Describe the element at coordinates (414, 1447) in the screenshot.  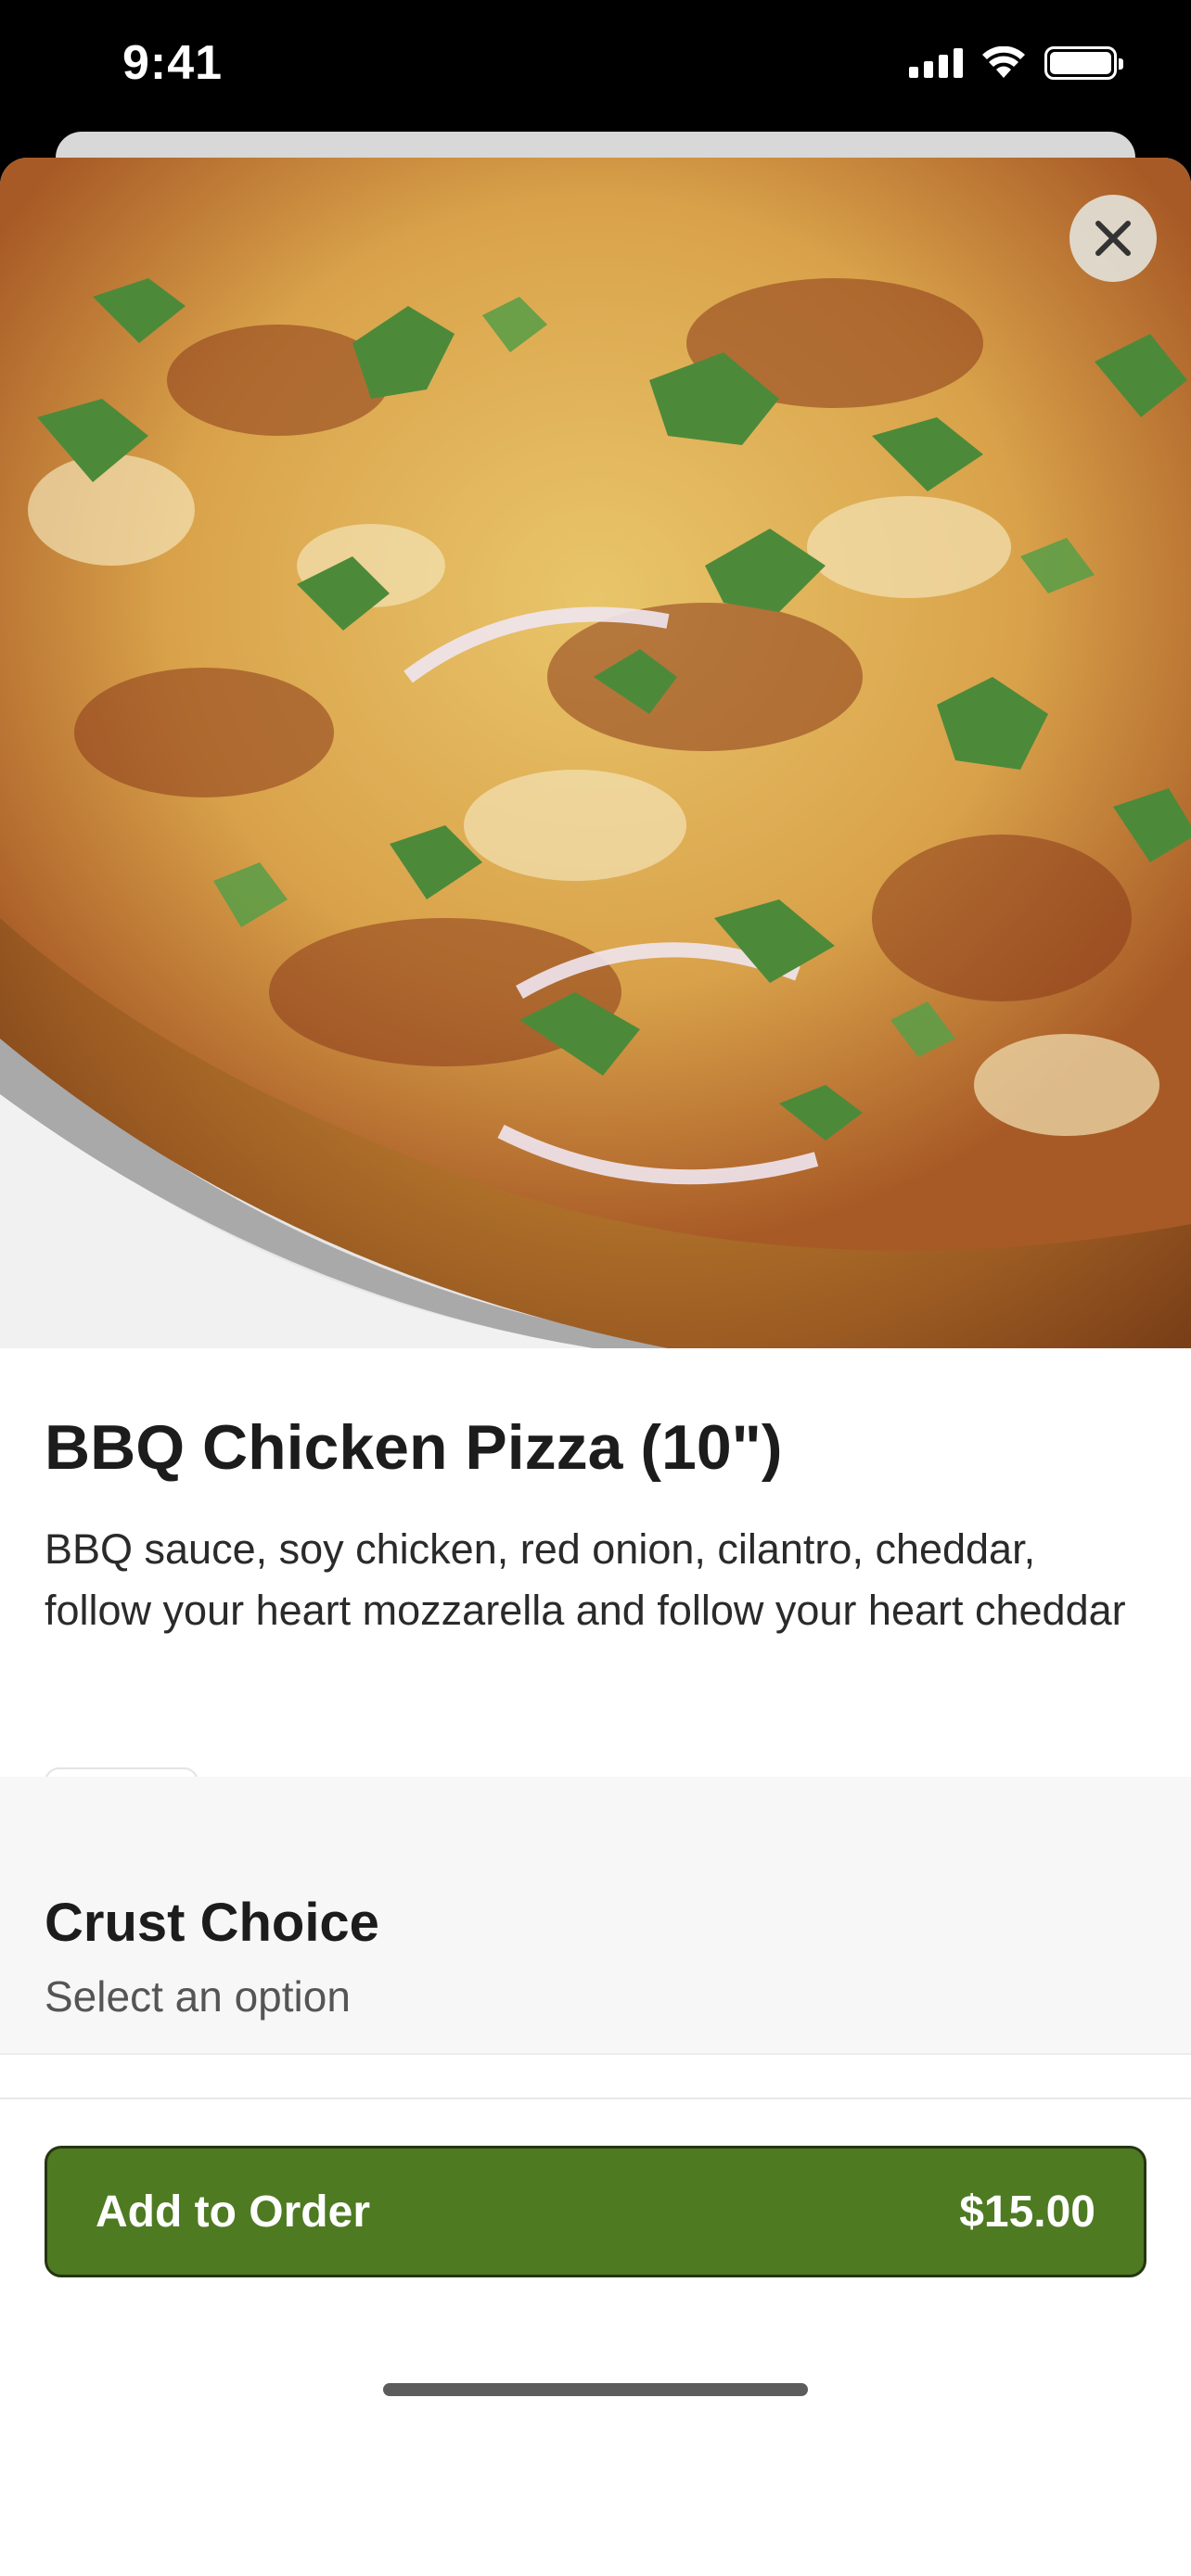
I see `item-title: BBQ Chicken Pizza (10")` at that location.